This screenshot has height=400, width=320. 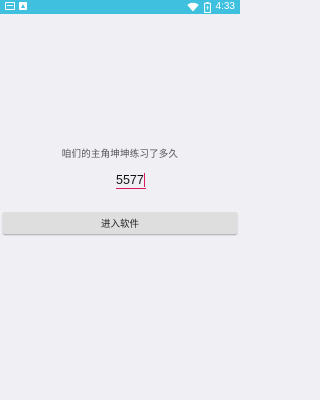 I want to click on notification-icon, so click(x=10, y=6).